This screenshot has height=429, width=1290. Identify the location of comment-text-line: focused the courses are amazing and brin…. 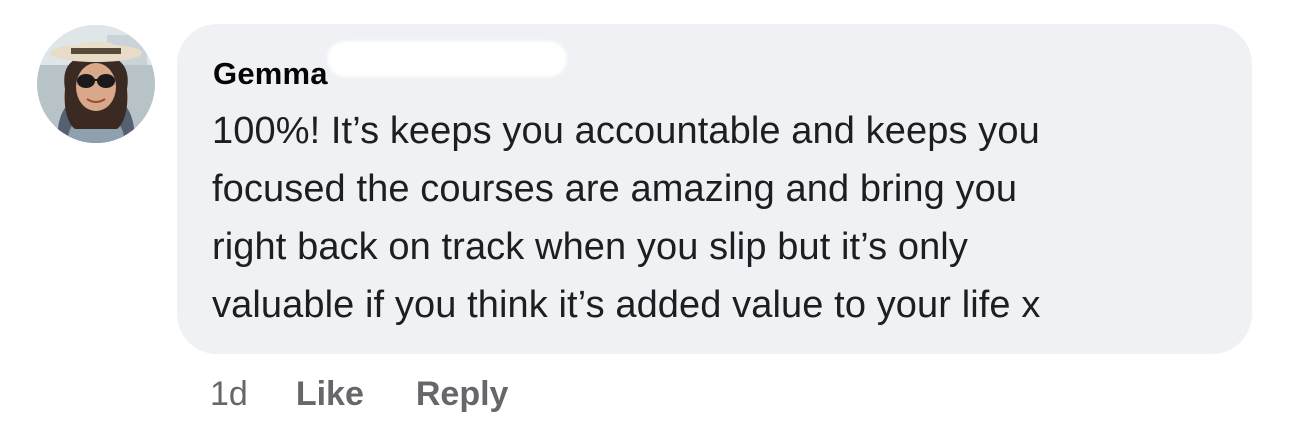
(615, 189).